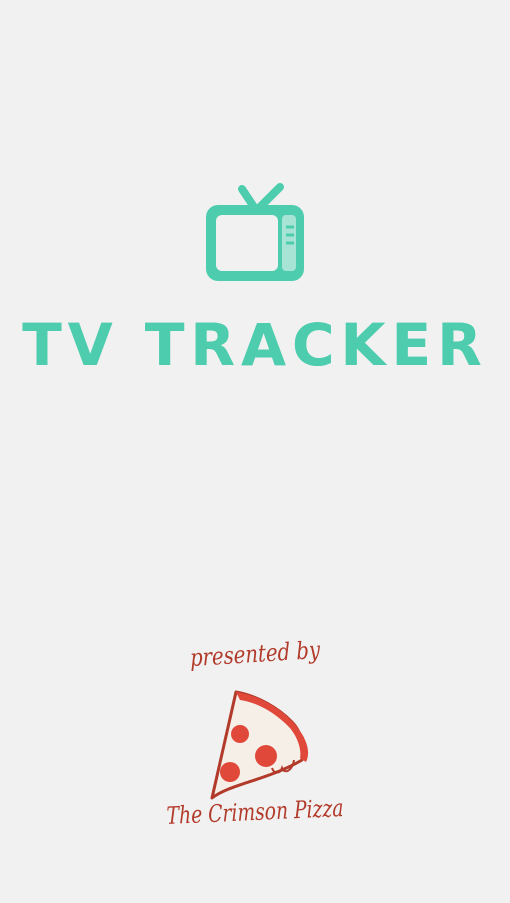 Image resolution: width=510 pixels, height=903 pixels. I want to click on app-title: TV TRACKER, so click(255, 345).